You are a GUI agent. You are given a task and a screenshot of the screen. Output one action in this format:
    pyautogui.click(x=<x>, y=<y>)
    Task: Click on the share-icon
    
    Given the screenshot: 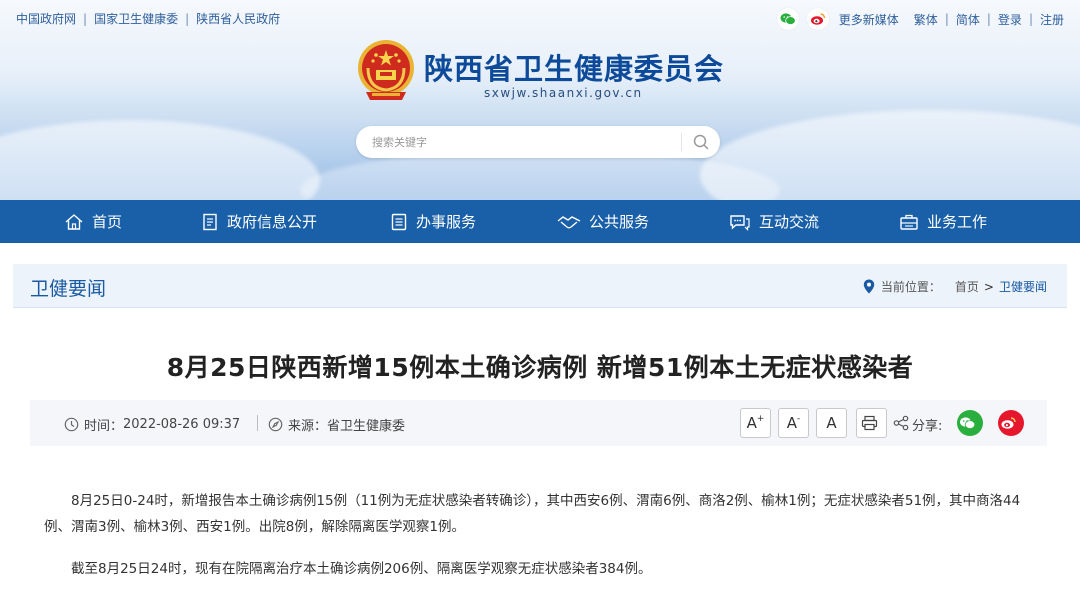 What is the action you would take?
    pyautogui.click(x=901, y=423)
    